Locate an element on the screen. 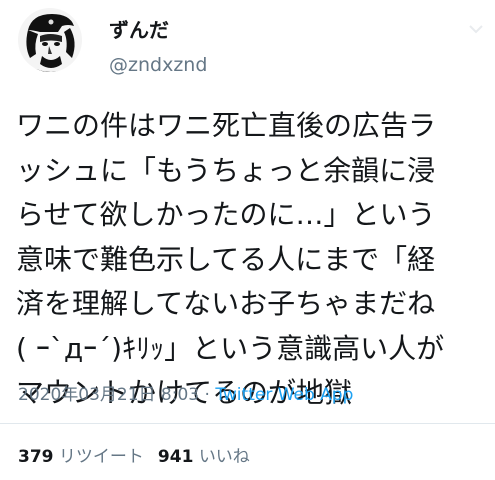 The width and height of the screenshot is (495, 480). tweet-stats: 379 リツイート 941 いいね is located at coordinates (134, 454).